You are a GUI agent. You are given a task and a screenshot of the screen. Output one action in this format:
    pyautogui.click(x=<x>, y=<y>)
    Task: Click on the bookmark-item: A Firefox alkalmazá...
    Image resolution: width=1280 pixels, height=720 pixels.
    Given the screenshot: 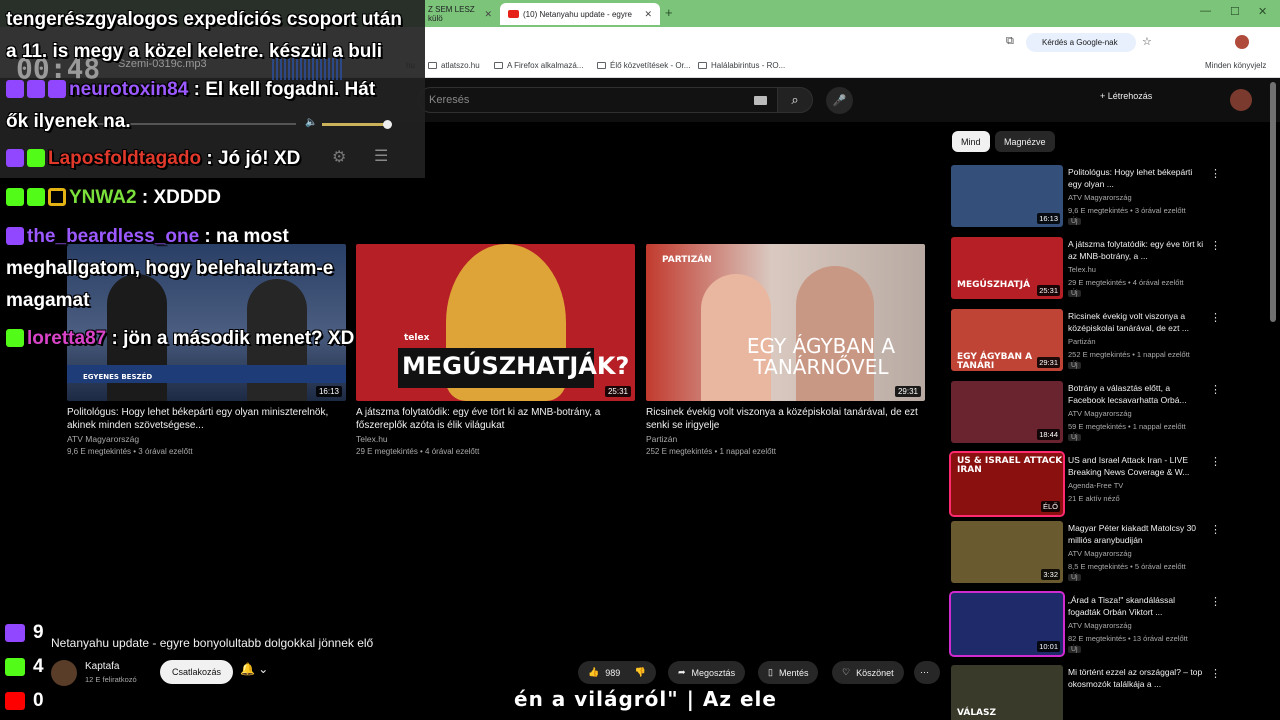 What is the action you would take?
    pyautogui.click(x=538, y=65)
    